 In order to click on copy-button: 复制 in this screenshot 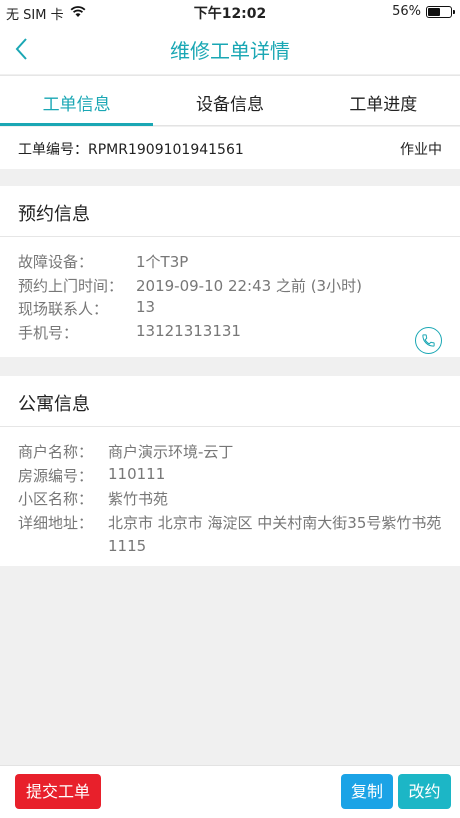, I will do `click(367, 791)`.